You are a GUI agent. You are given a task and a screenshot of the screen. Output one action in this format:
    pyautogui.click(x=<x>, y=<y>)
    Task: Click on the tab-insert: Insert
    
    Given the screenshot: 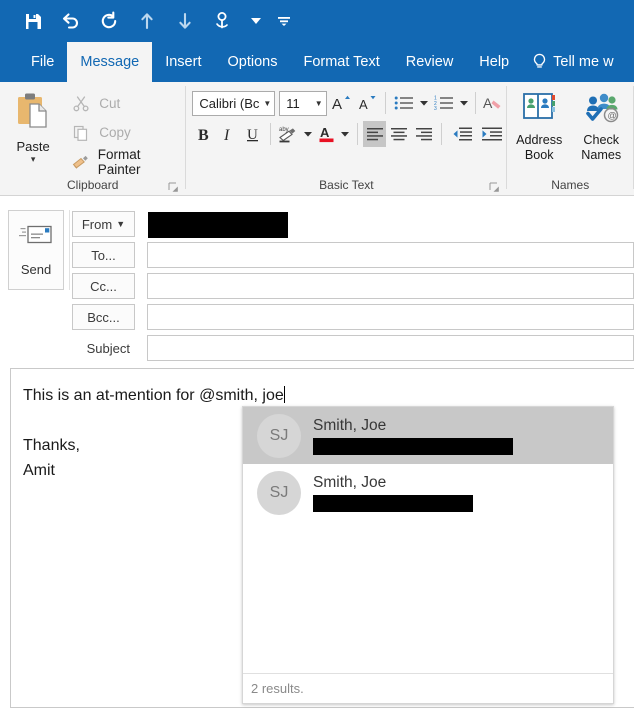 What is the action you would take?
    pyautogui.click(x=183, y=62)
    